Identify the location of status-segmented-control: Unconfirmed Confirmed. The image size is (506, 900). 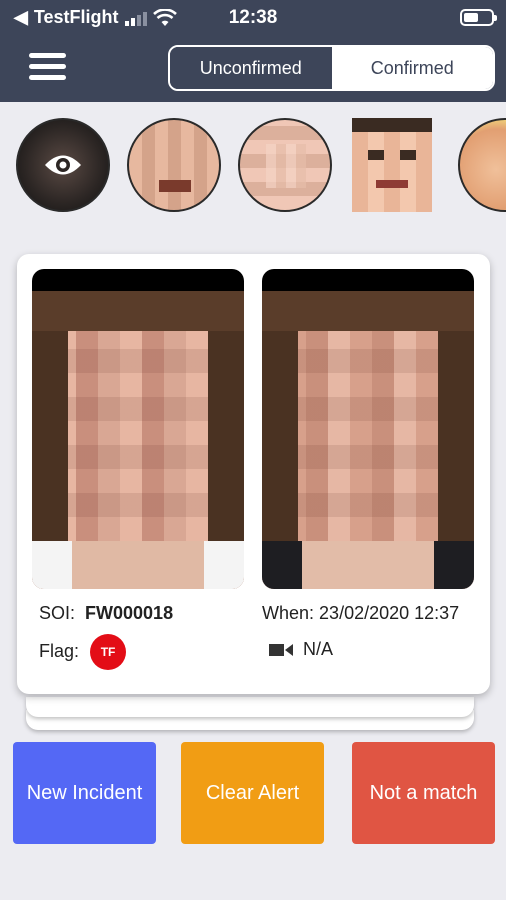
(331, 68).